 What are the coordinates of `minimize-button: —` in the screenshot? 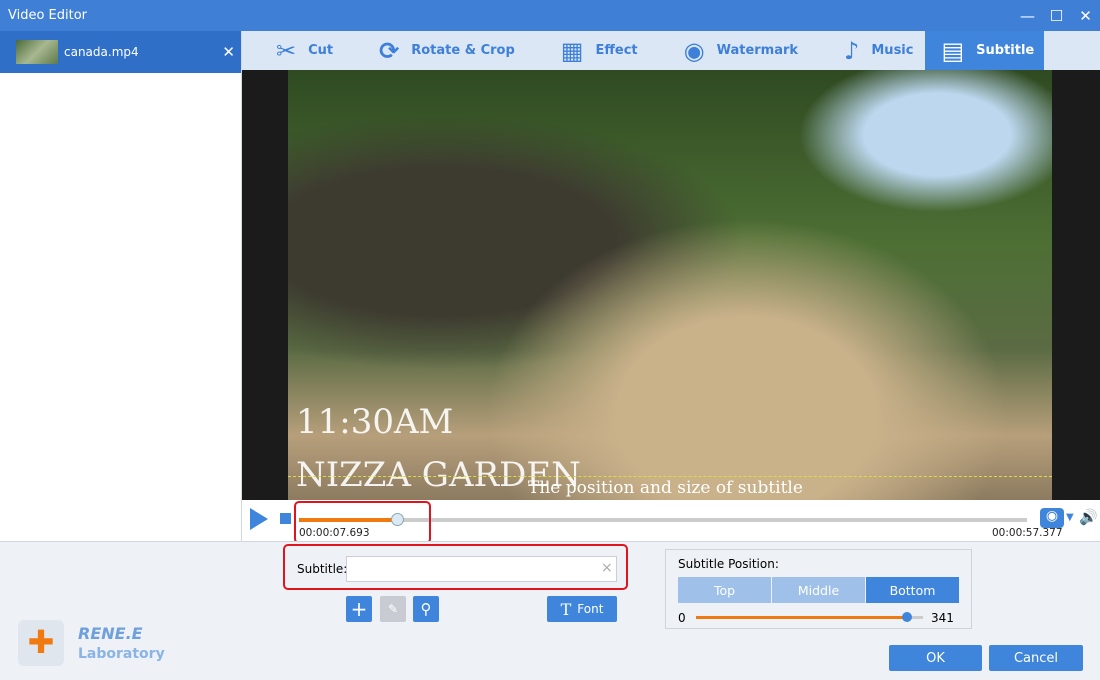 It's located at (1027, 15).